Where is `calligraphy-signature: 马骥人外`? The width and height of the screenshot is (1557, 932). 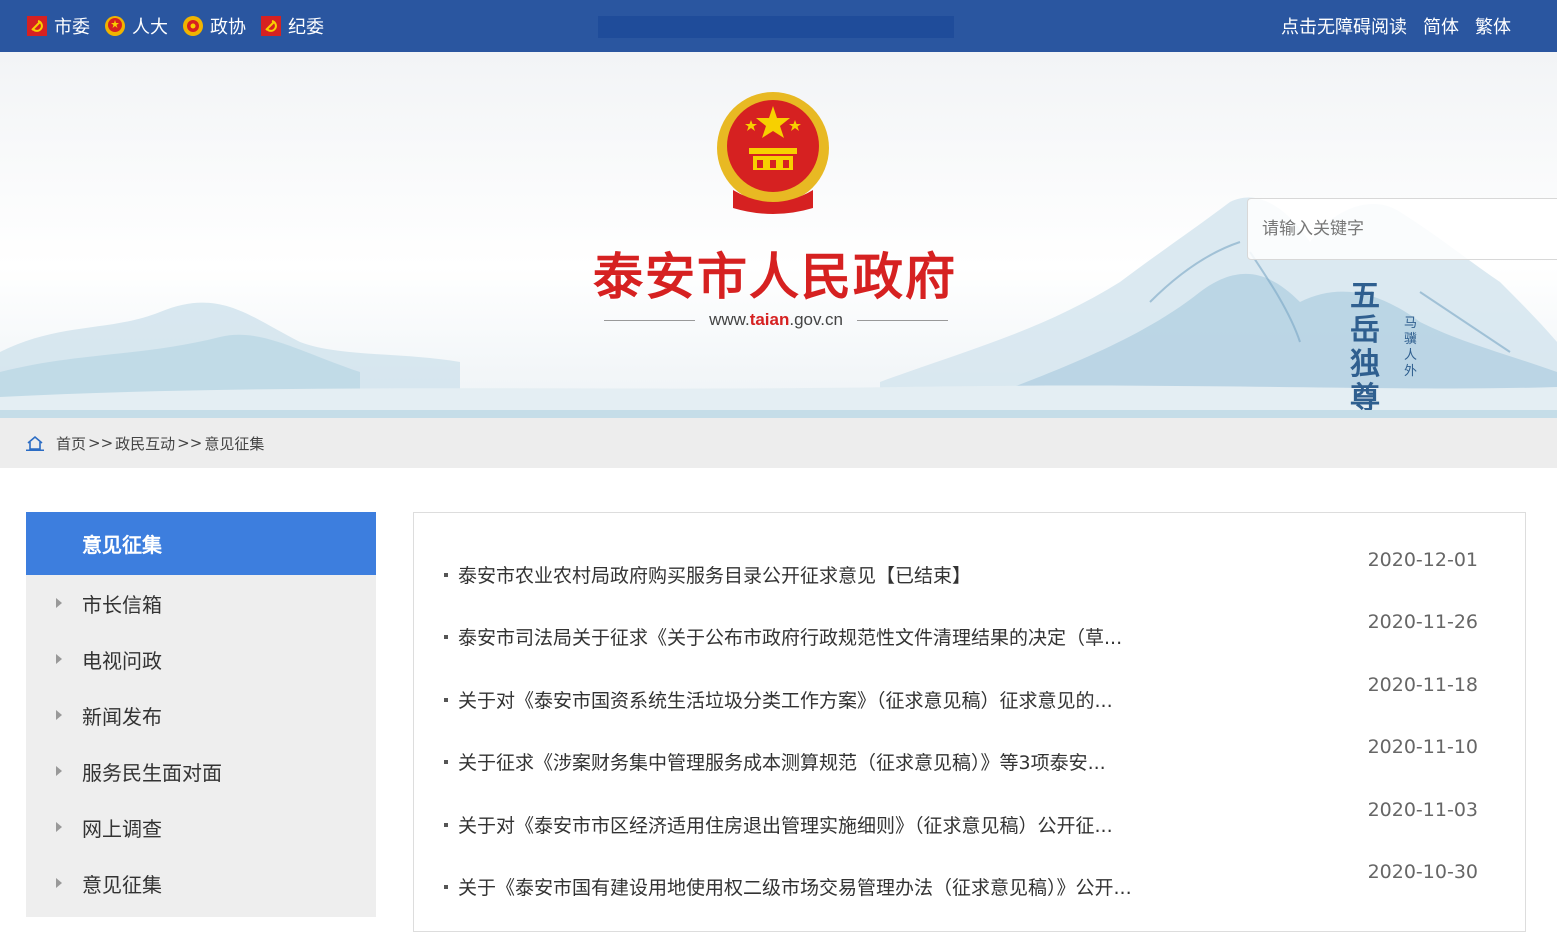
calligraphy-signature: 马骥人外 is located at coordinates (1411, 347).